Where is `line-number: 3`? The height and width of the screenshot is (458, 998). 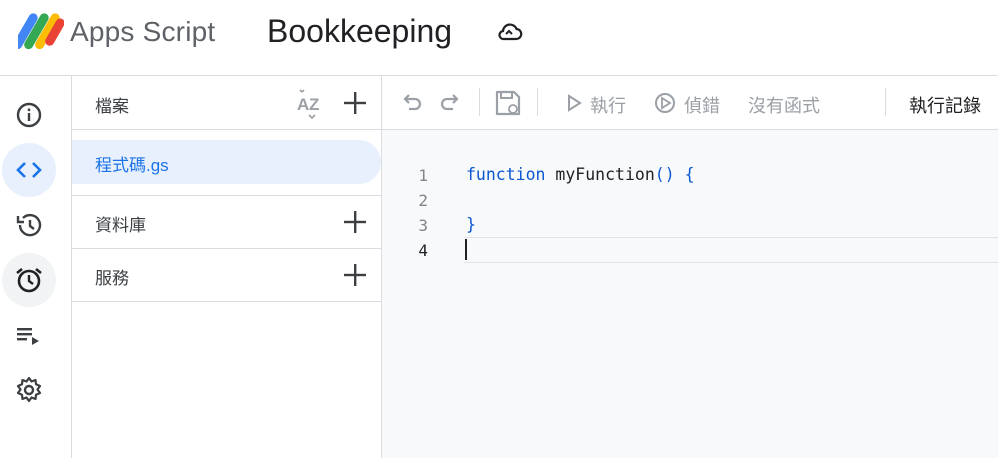 line-number: 3 is located at coordinates (423, 225).